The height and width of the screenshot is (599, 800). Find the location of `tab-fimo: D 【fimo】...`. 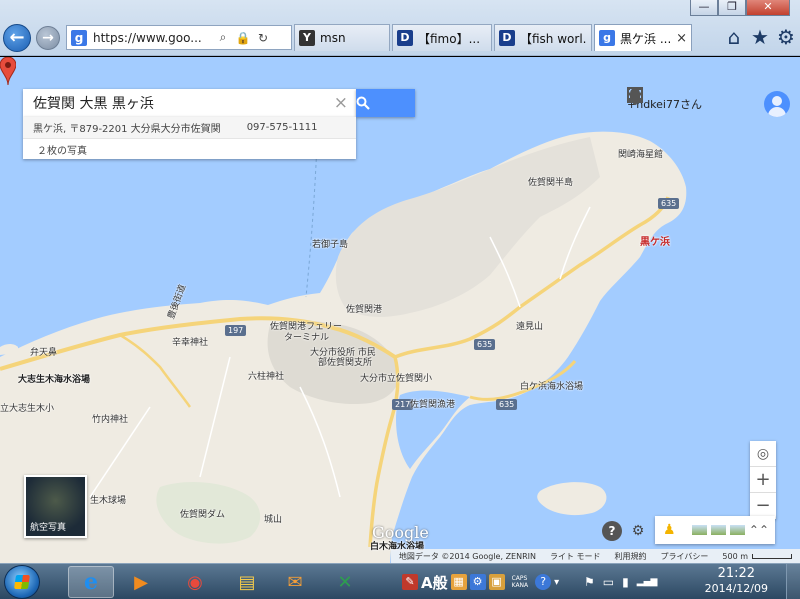

tab-fimo: D 【fimo】... is located at coordinates (442, 37).